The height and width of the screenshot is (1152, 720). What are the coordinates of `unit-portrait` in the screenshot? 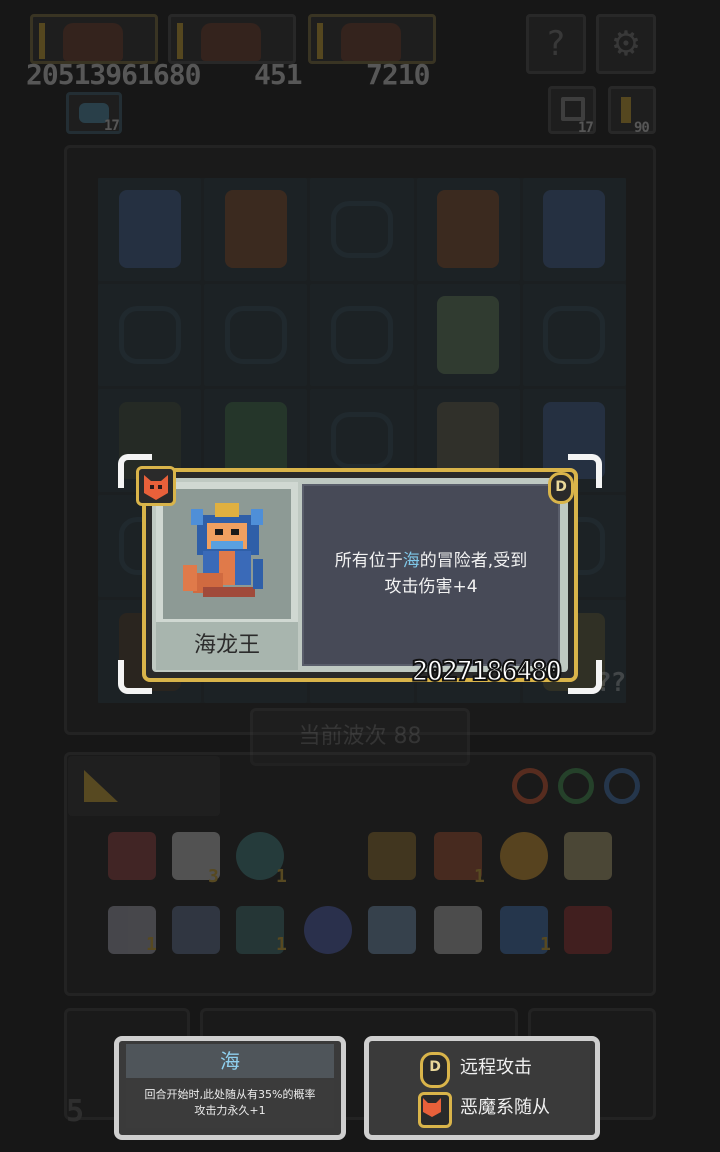 It's located at (227, 554).